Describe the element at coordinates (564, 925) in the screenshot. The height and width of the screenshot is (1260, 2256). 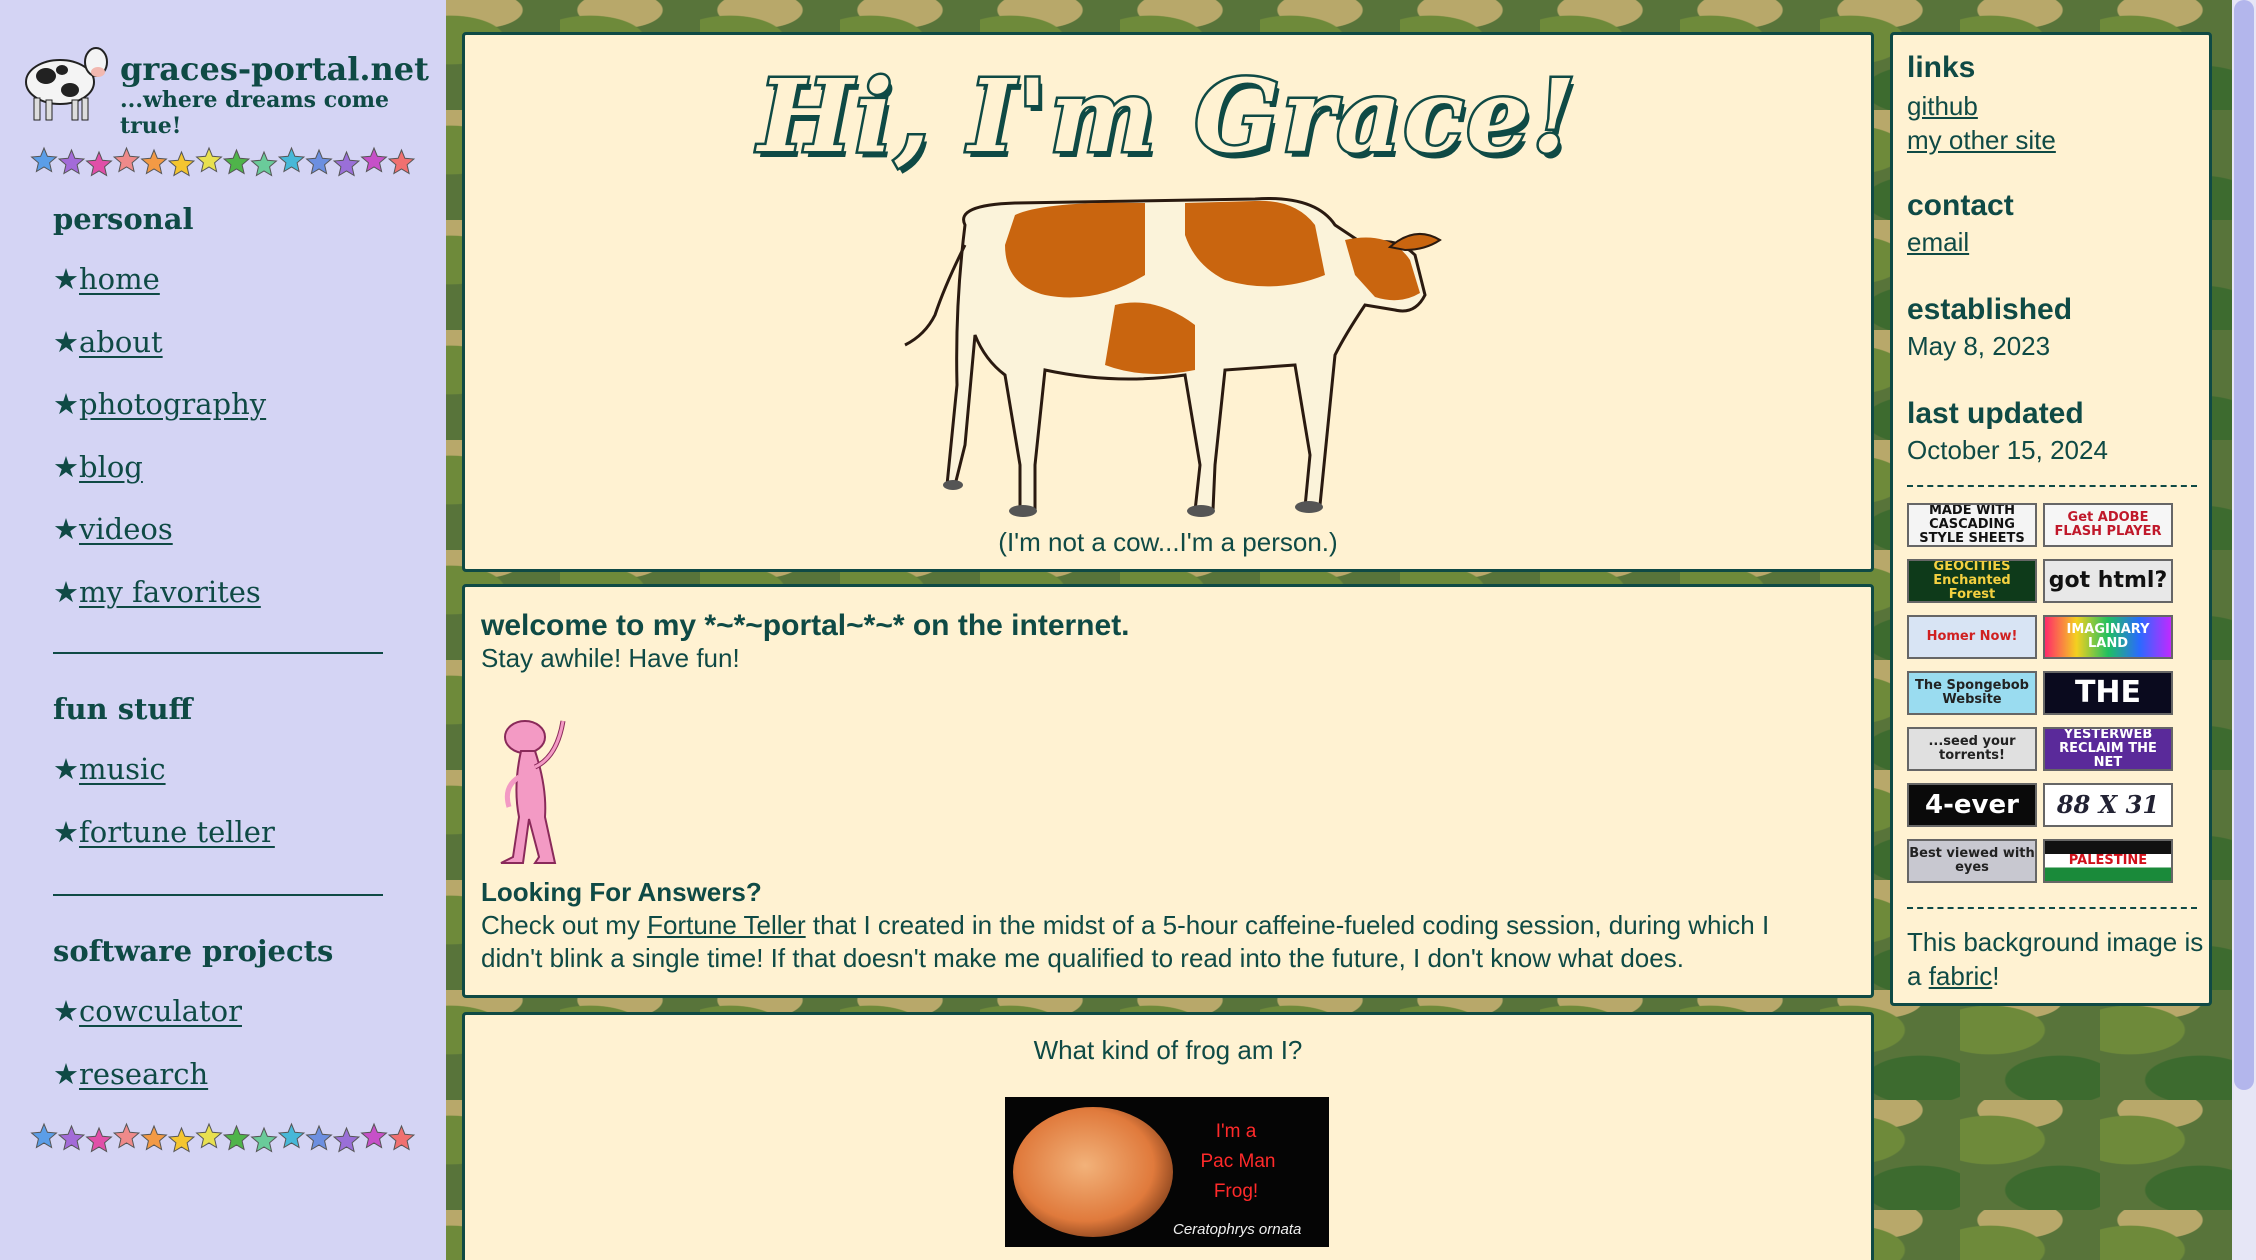
I see `answers-text-before: Check out my` at that location.